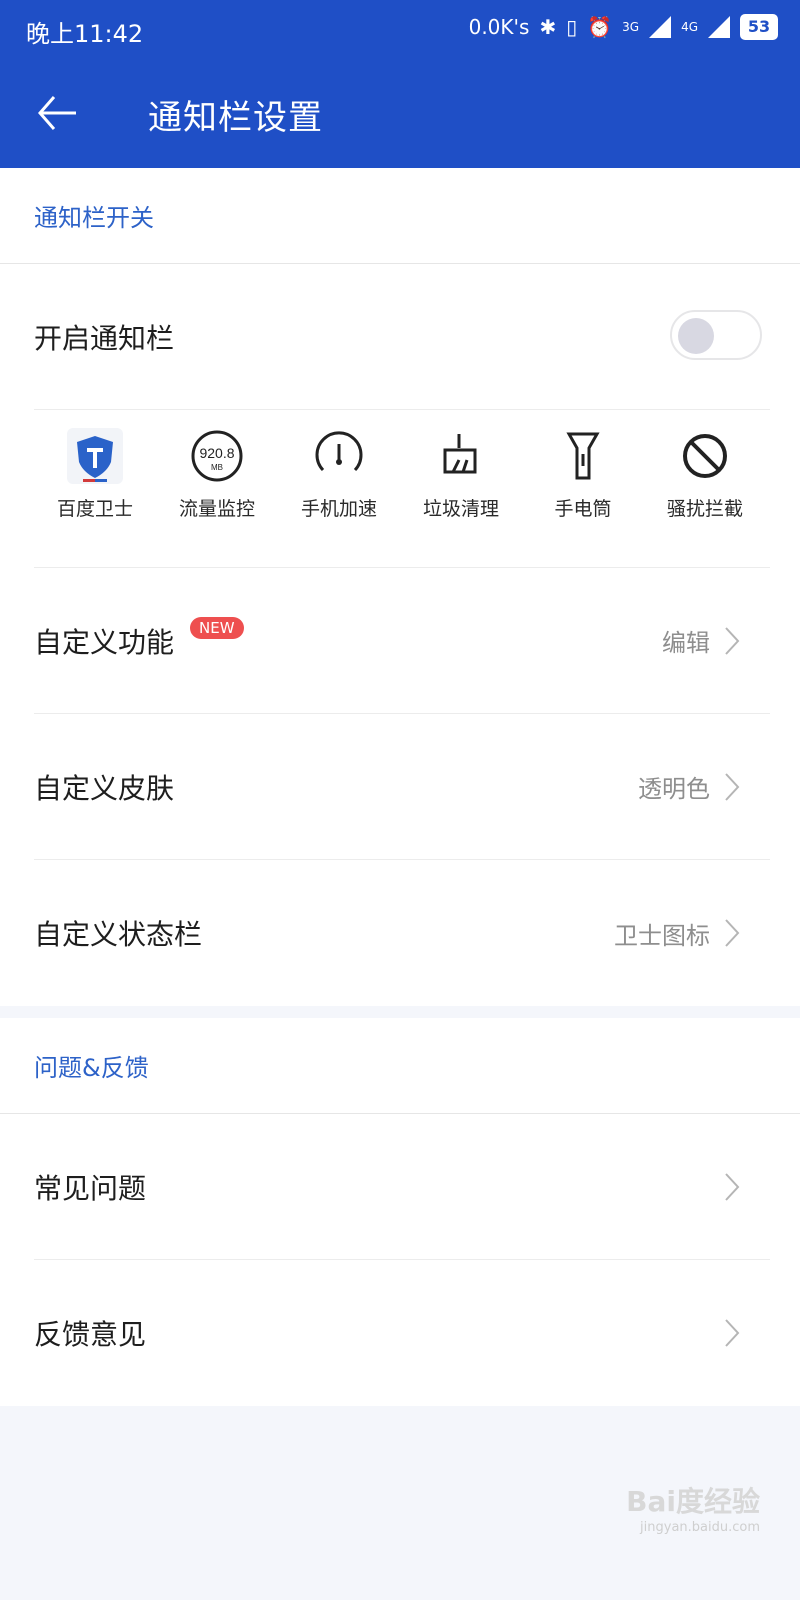  Describe the element at coordinates (402, 933) in the screenshot. I see `custom-statusbar-row: 自定义状态栏 卫士图标` at that location.